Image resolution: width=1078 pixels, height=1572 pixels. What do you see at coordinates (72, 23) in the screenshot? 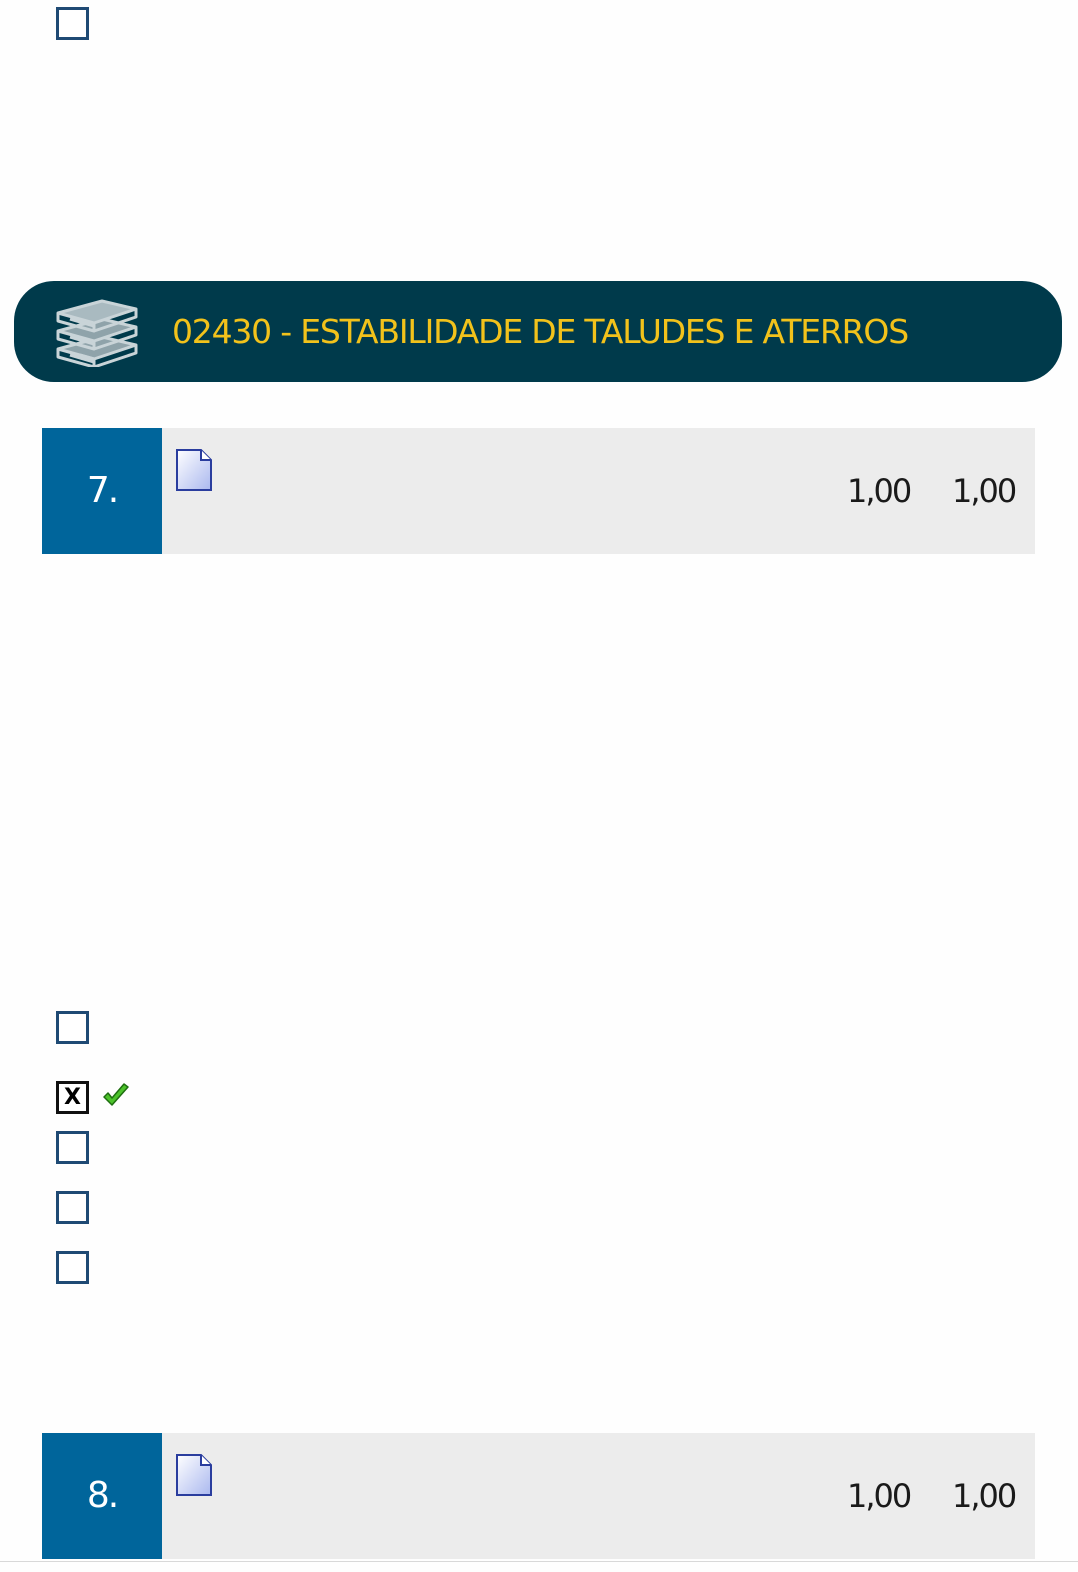
I see `answer-checkbox` at bounding box center [72, 23].